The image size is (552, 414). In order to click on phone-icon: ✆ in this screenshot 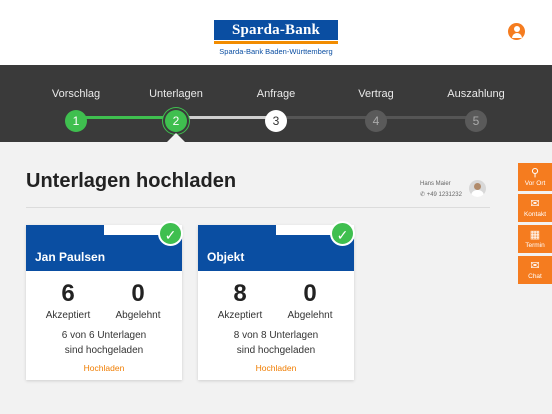, I will do `click(423, 195)`.